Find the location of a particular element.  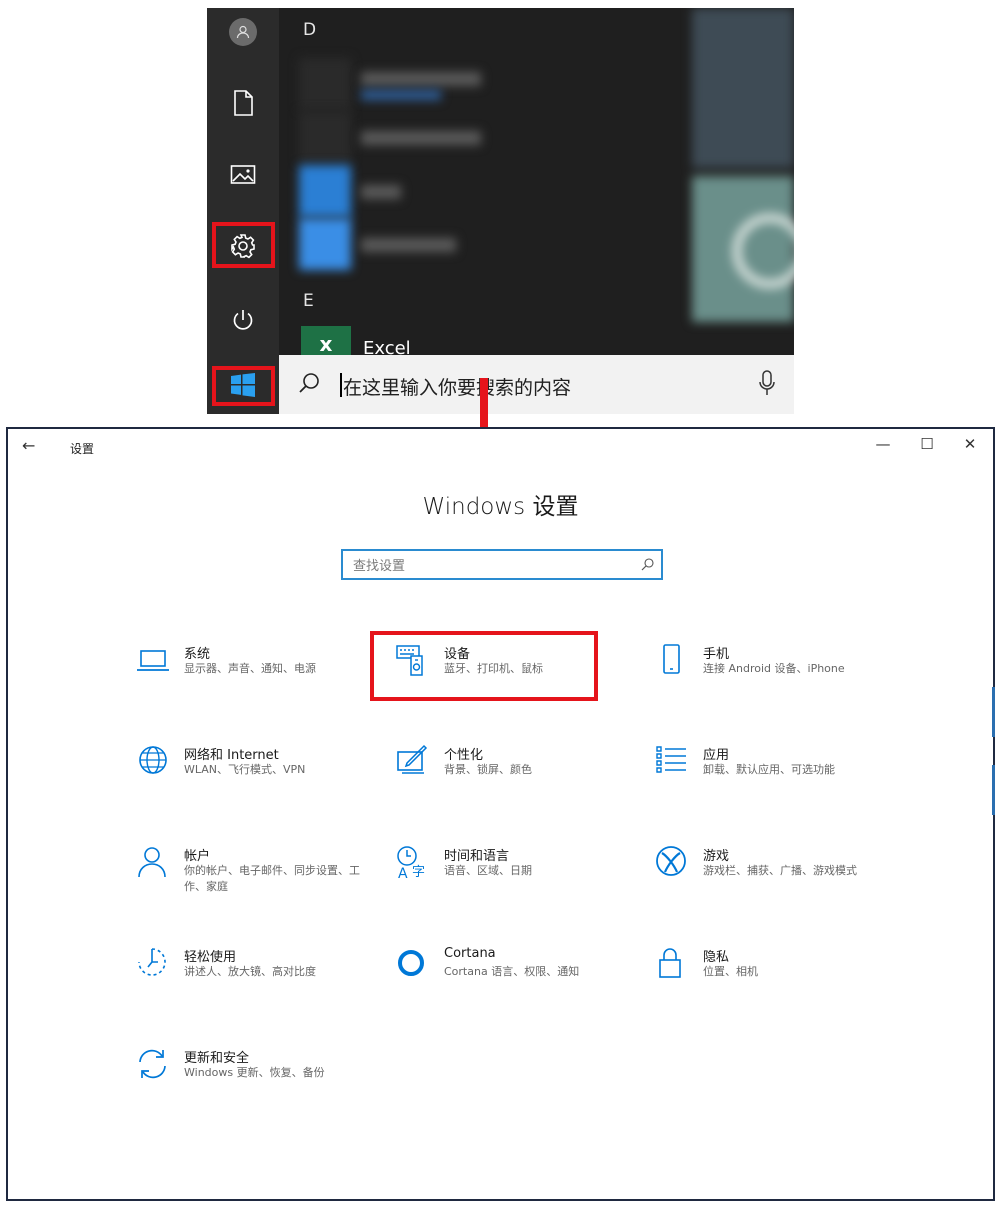

section-header-e: E is located at coordinates (308, 301).